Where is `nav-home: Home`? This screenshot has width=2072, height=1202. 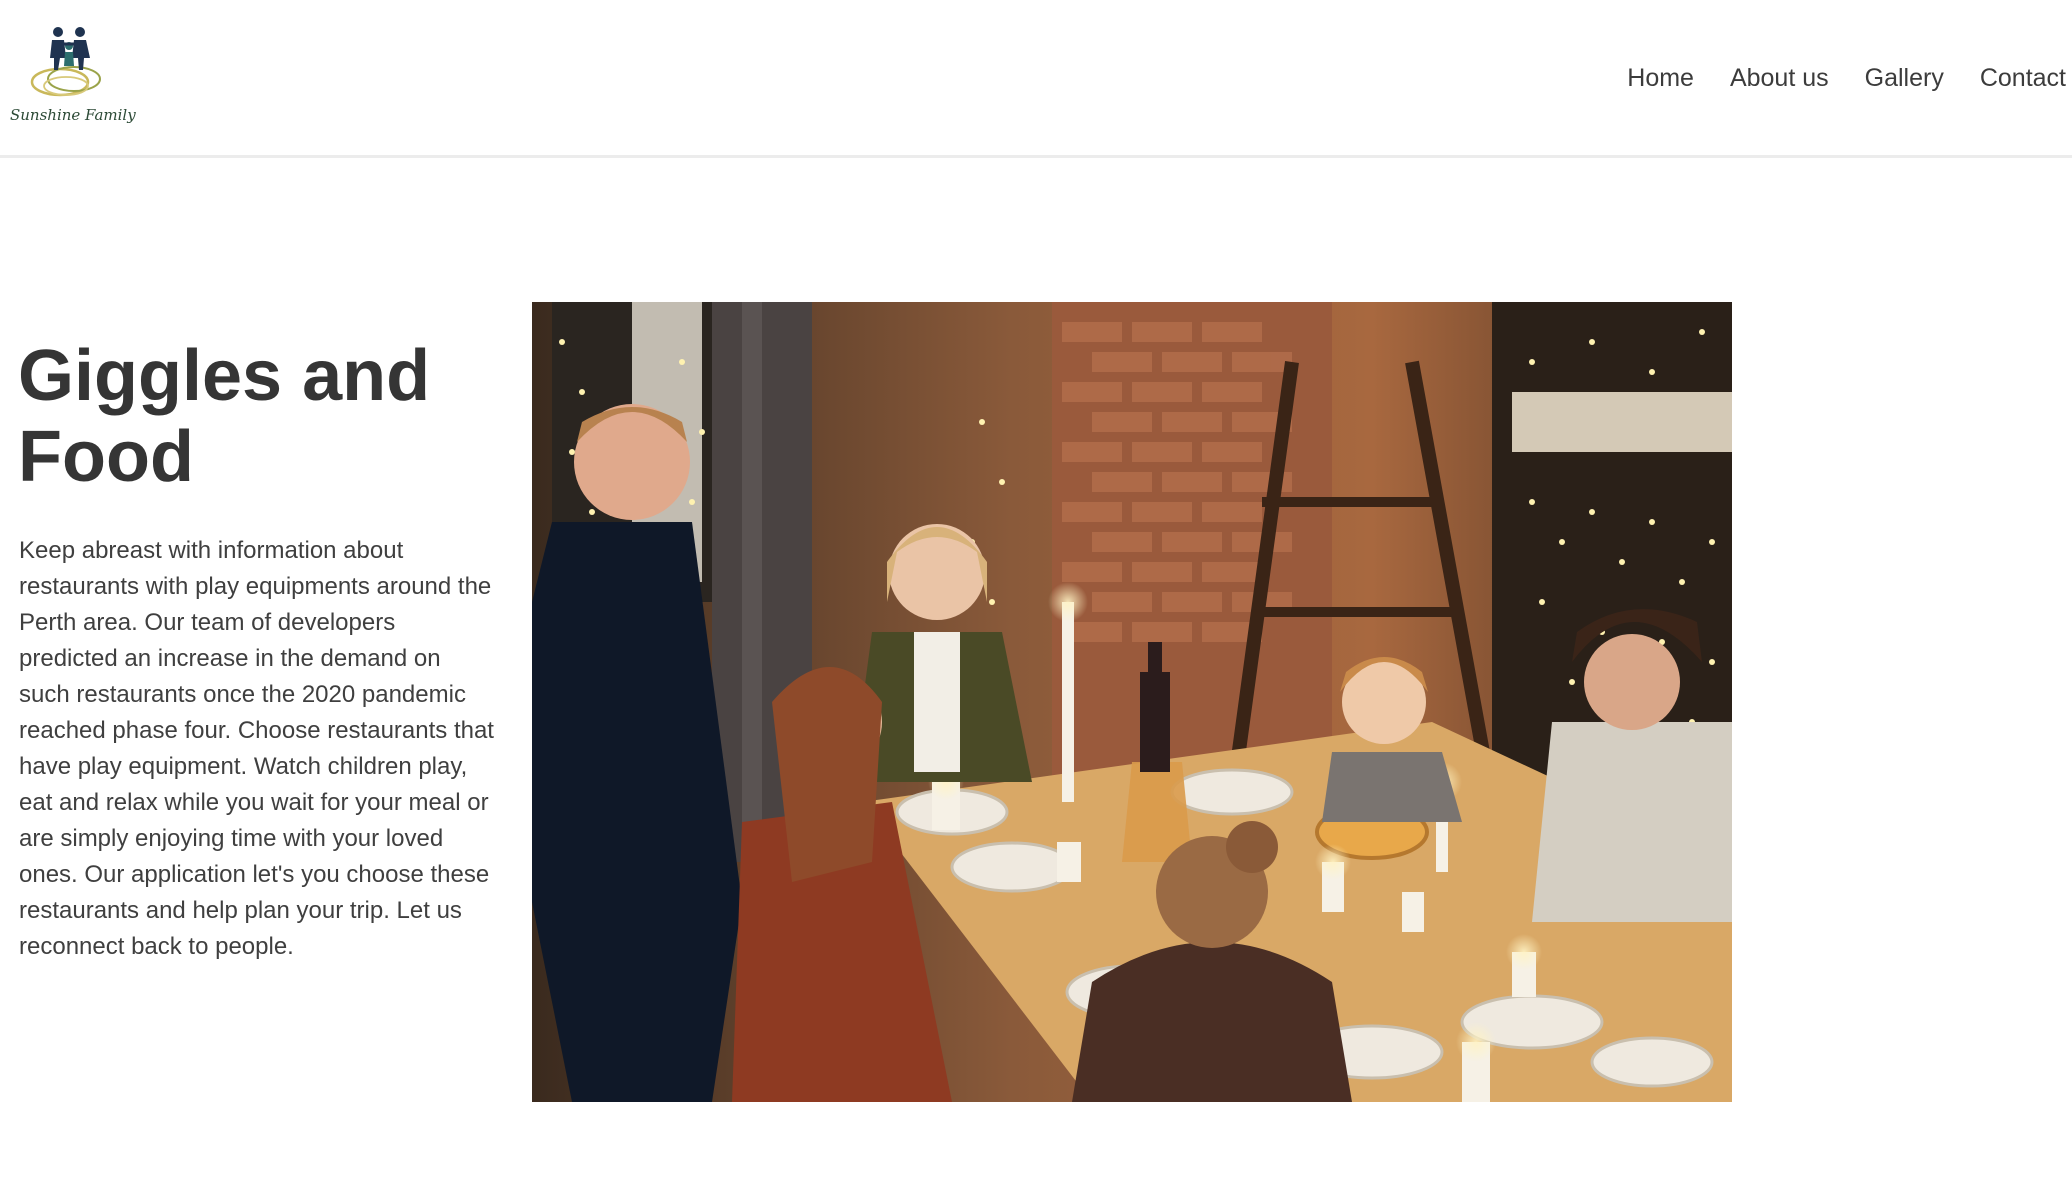 nav-home: Home is located at coordinates (1660, 78).